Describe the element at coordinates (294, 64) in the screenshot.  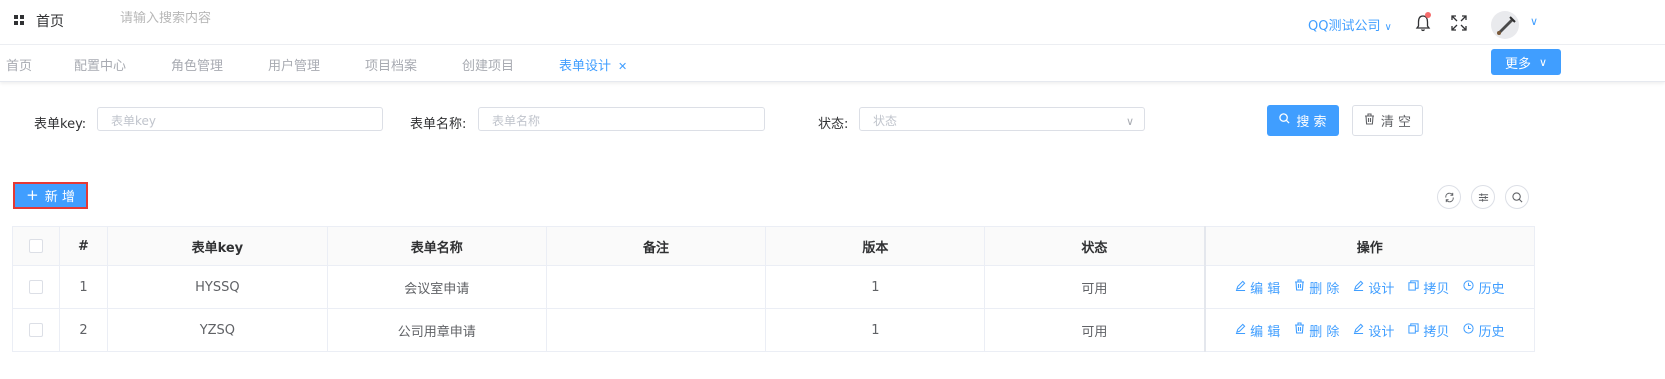
I see `tab-user-management: 用户管理` at that location.